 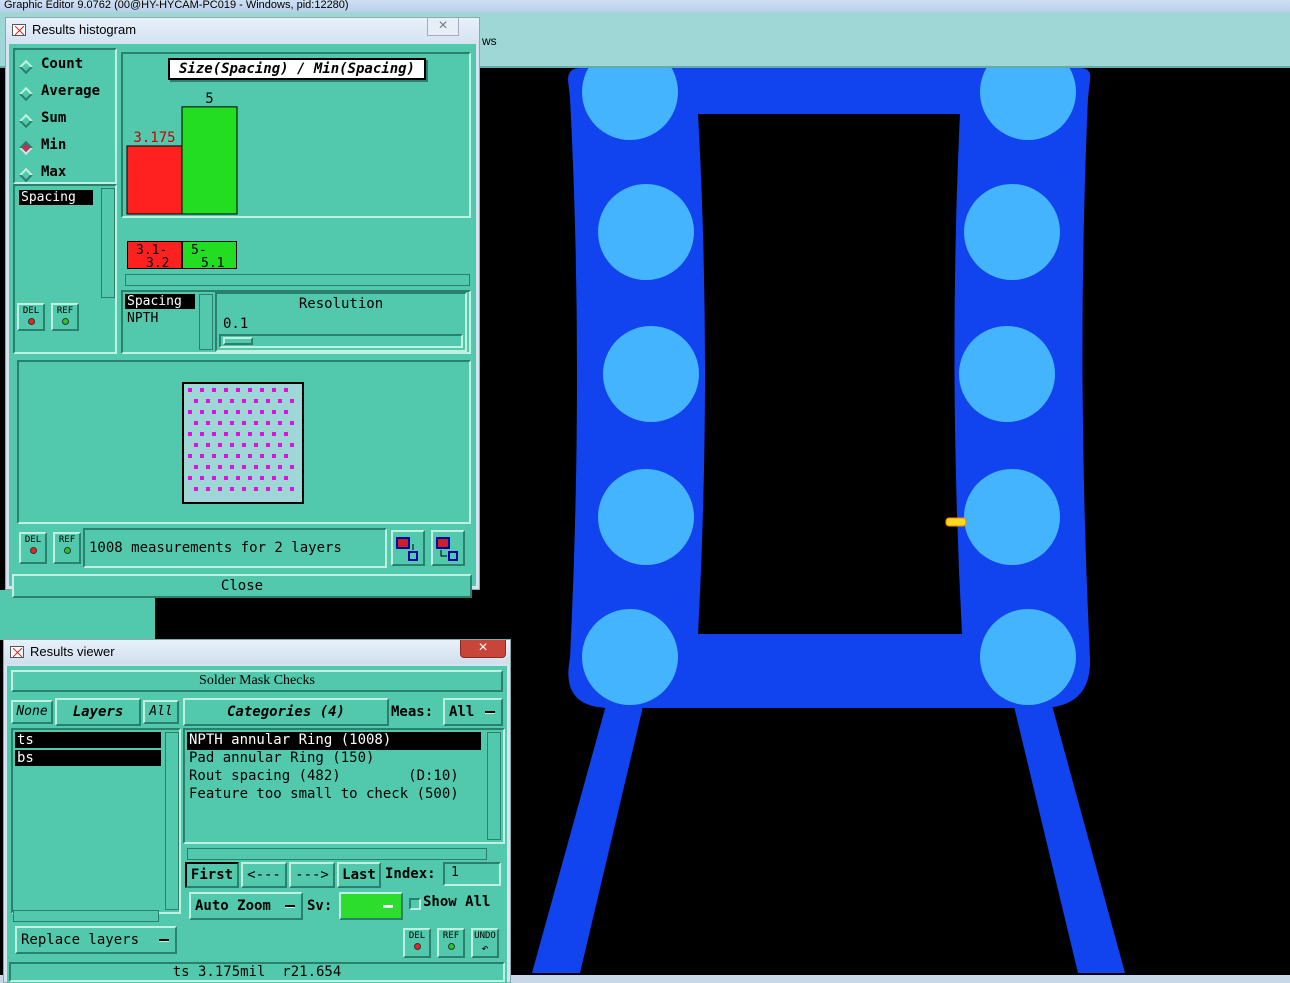 What do you see at coordinates (242, 586) in the screenshot?
I see `close-button: Close` at bounding box center [242, 586].